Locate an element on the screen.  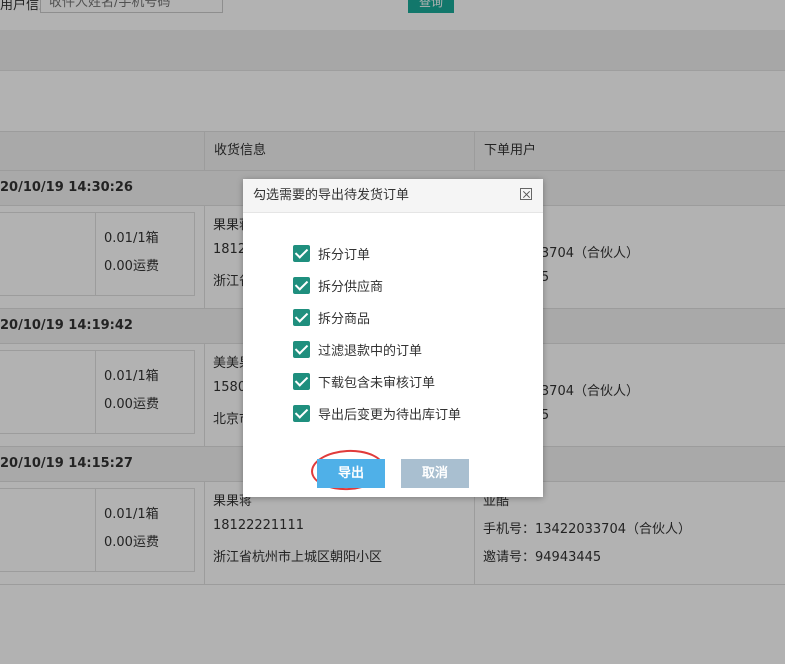
close-icon is located at coordinates (526, 194).